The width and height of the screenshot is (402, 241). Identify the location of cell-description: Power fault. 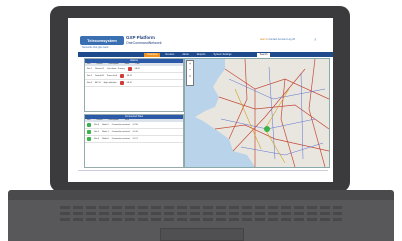
(111, 76).